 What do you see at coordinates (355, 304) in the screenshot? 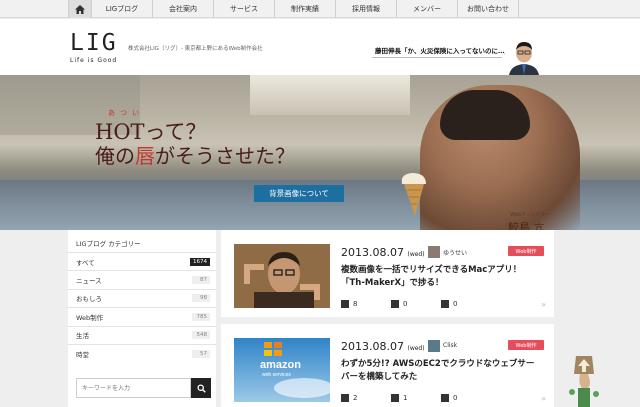
I see `stat-count: 8` at bounding box center [355, 304].